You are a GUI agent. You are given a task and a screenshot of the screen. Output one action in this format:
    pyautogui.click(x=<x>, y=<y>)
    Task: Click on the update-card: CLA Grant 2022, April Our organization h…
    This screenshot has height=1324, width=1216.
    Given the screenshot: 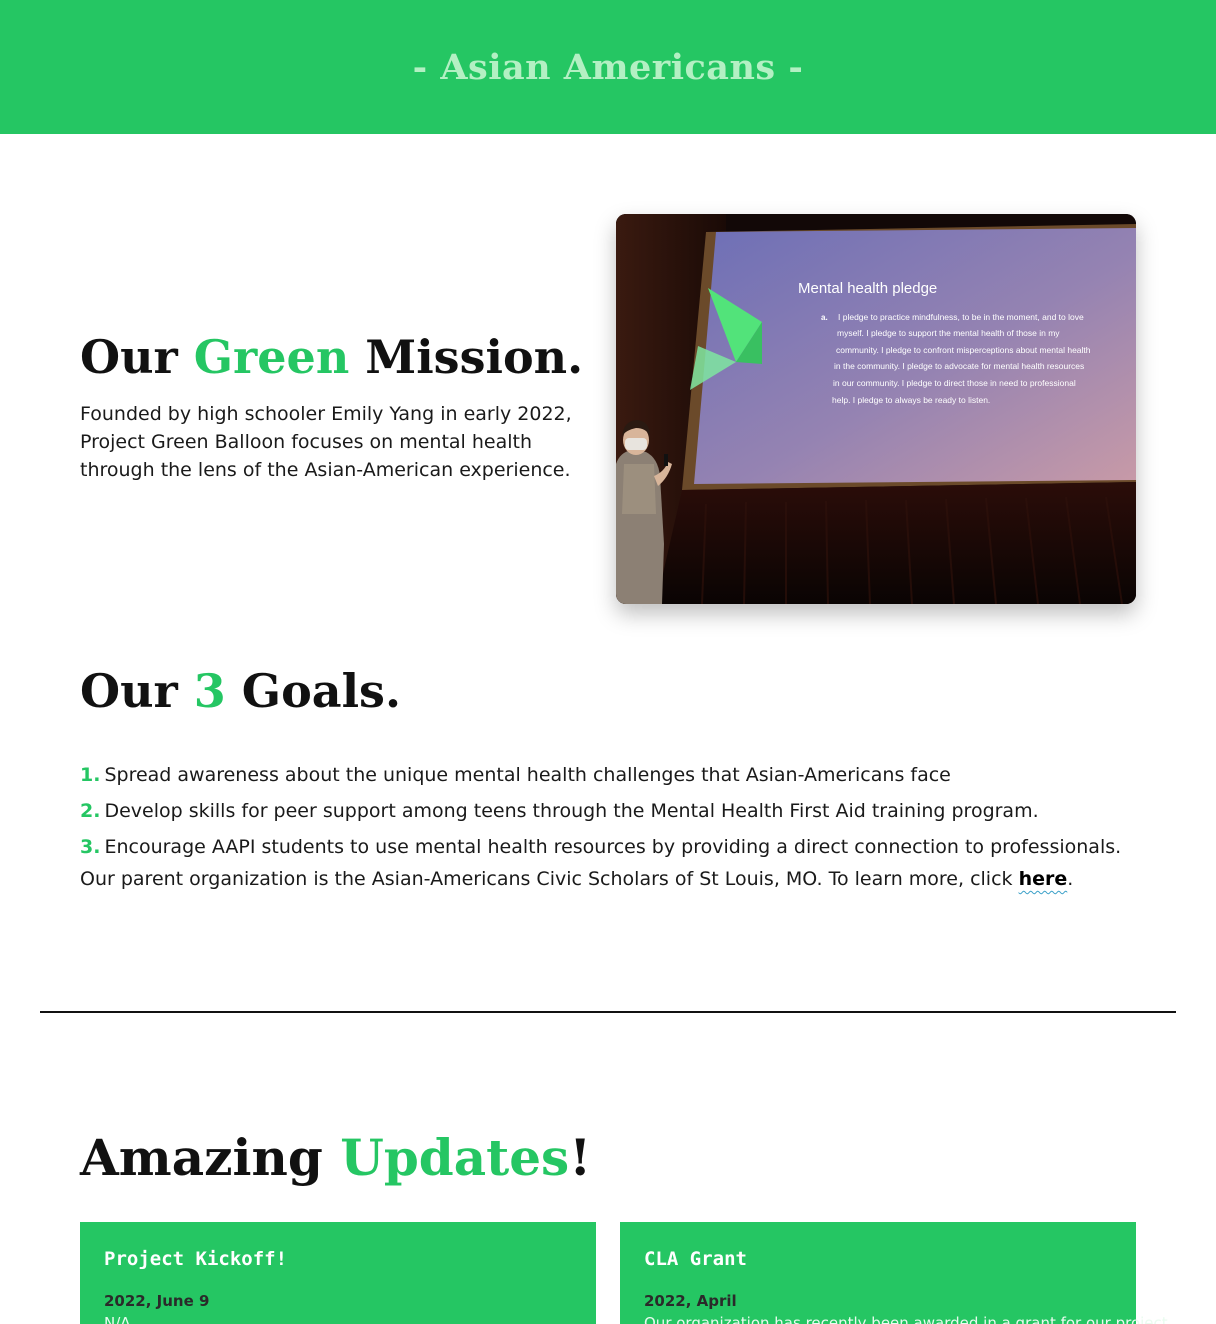 What is the action you would take?
    pyautogui.click(x=894, y=1273)
    